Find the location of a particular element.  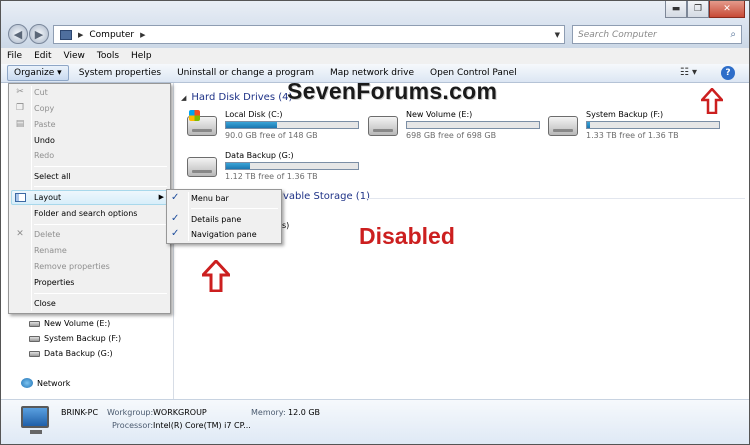

menu-item-folder-options: Folder and search options is located at coordinates (85, 213).